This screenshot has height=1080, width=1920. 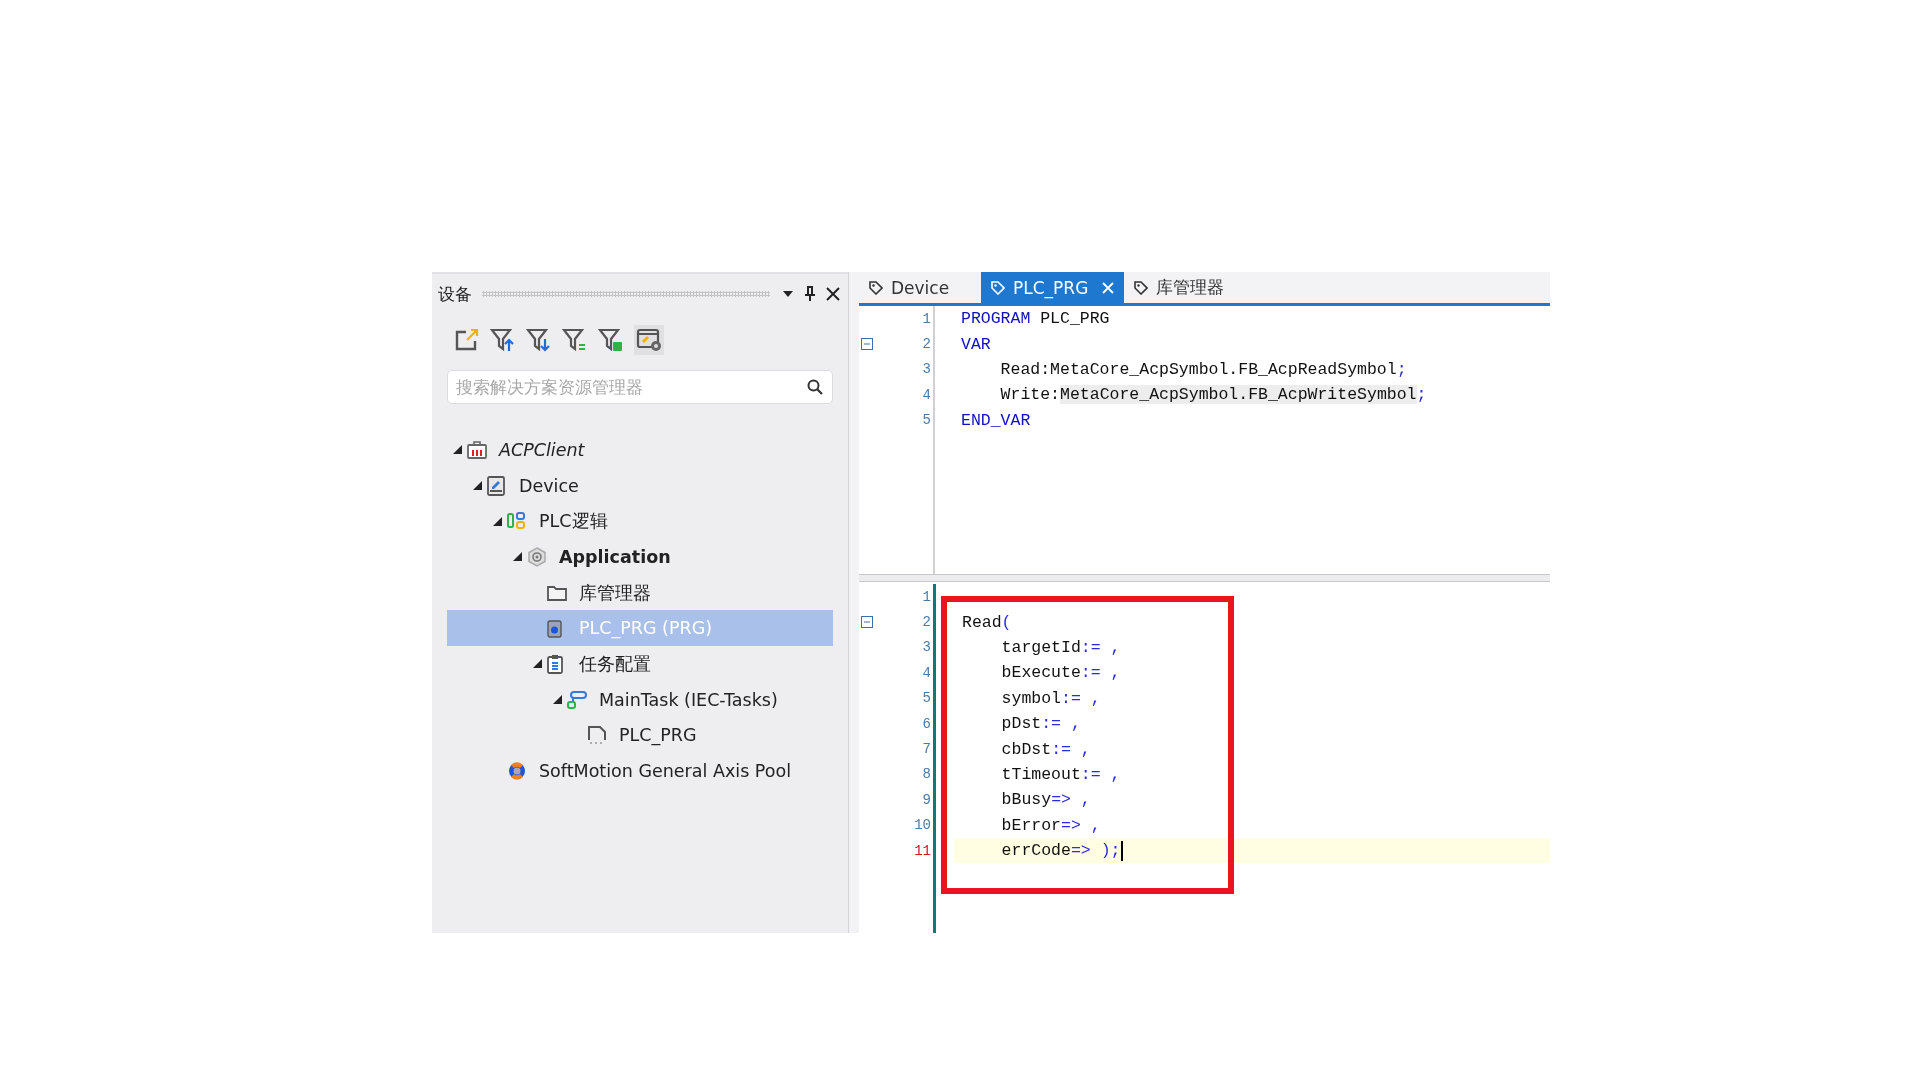 I want to click on briefcase-icon, so click(x=477, y=449).